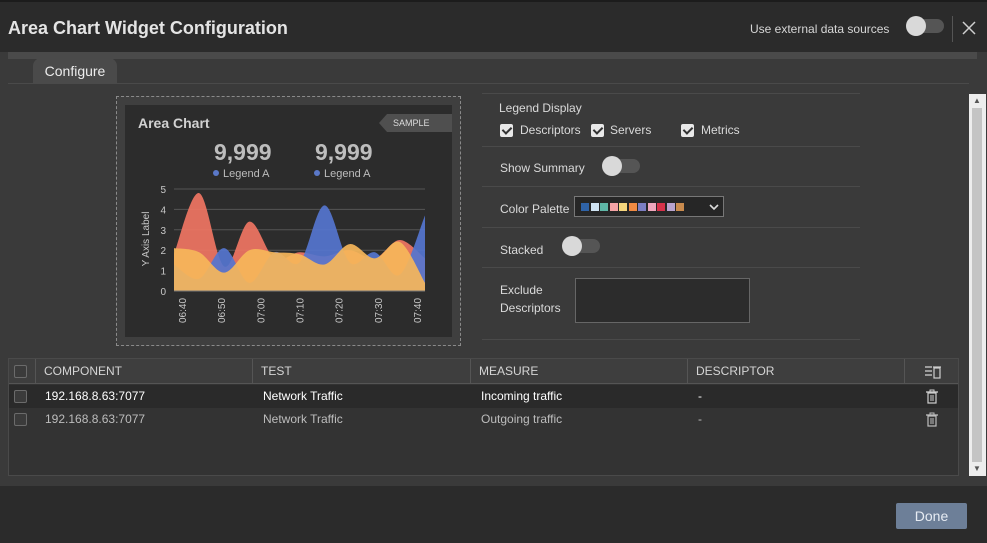 The width and height of the screenshot is (987, 543). I want to click on x-tick-label: 07:30, so click(379, 310).